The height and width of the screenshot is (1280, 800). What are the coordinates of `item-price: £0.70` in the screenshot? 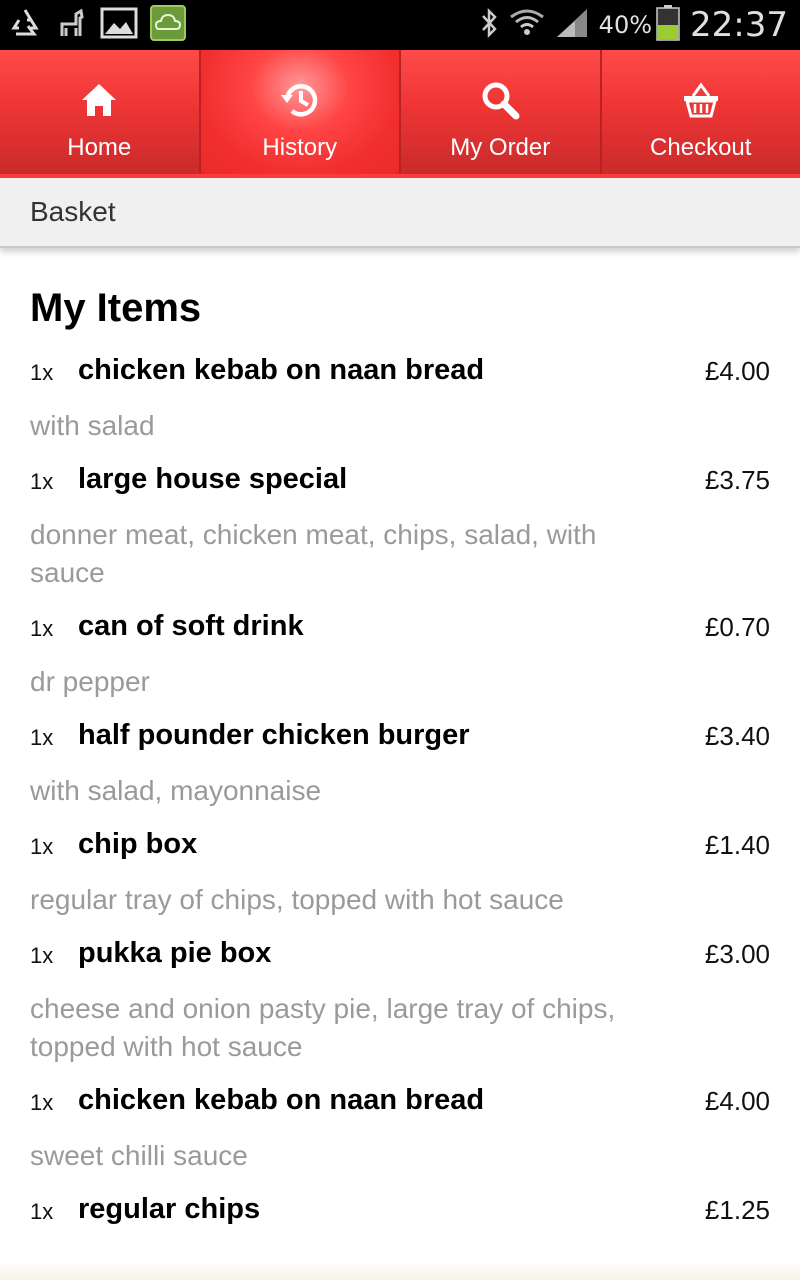 It's located at (737, 627).